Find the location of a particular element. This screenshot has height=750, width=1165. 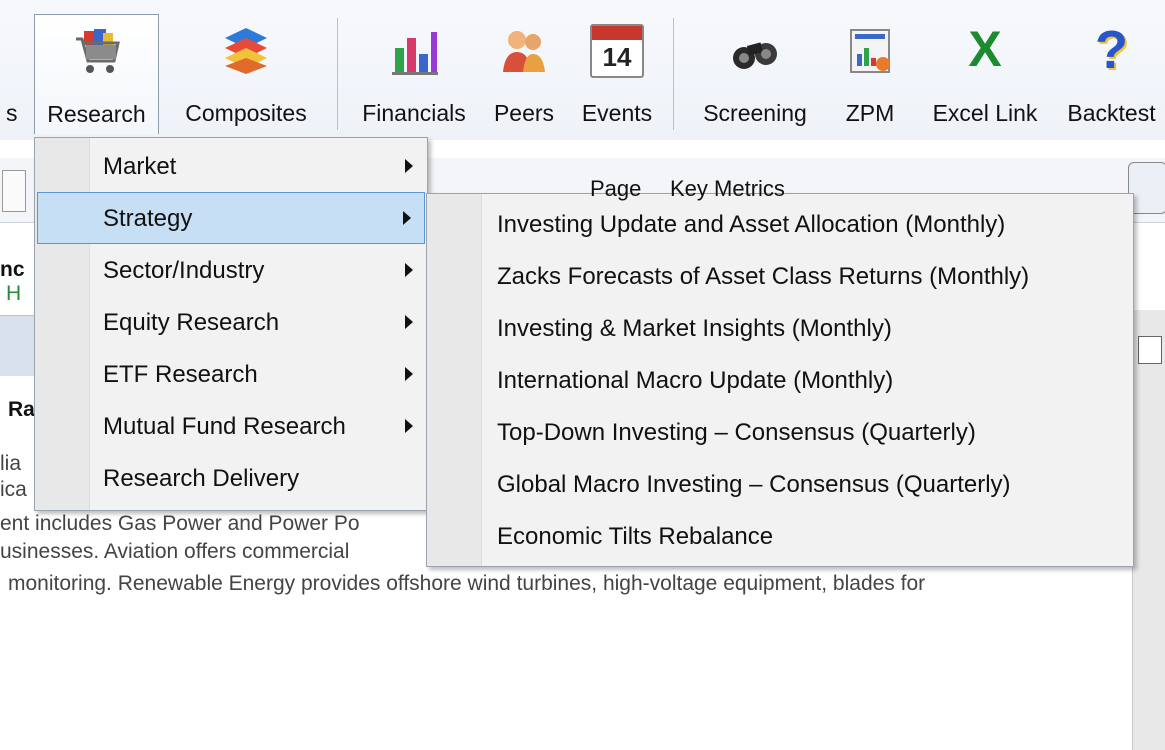

menu-item-label: Mutual Fund Research is located at coordinates (224, 426).